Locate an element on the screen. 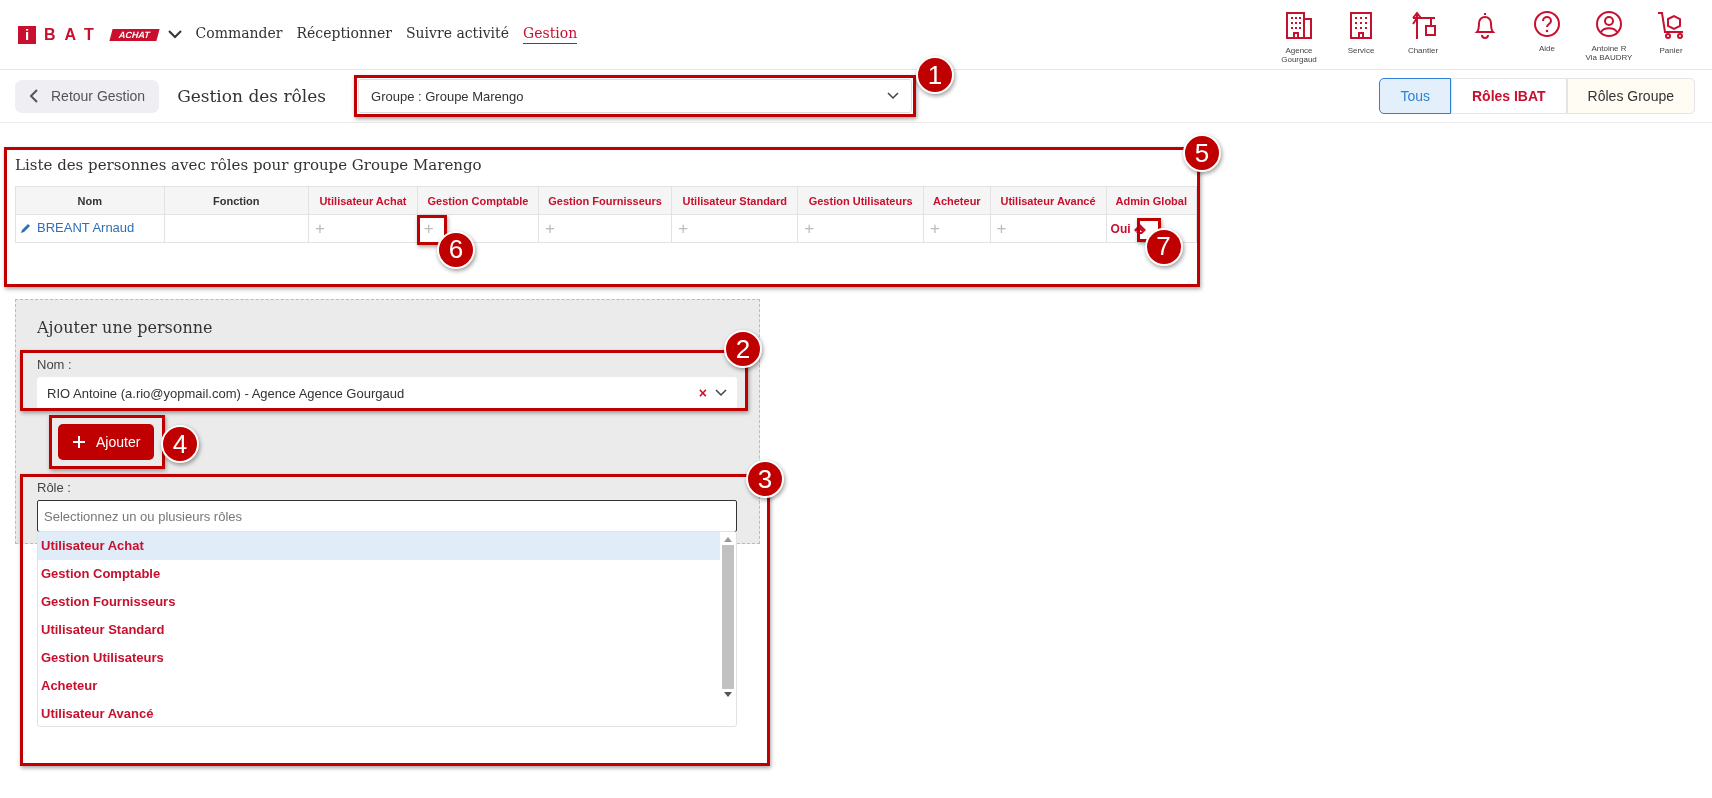  shortcut-label: Service is located at coordinates (1361, 50).